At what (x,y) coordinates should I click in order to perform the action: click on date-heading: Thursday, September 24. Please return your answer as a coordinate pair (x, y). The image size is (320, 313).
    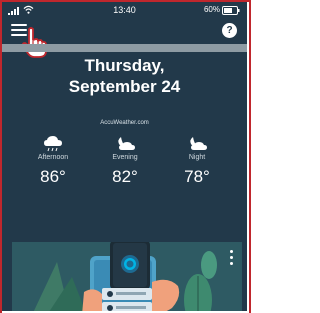
    Looking at the image, I should click on (124, 76).